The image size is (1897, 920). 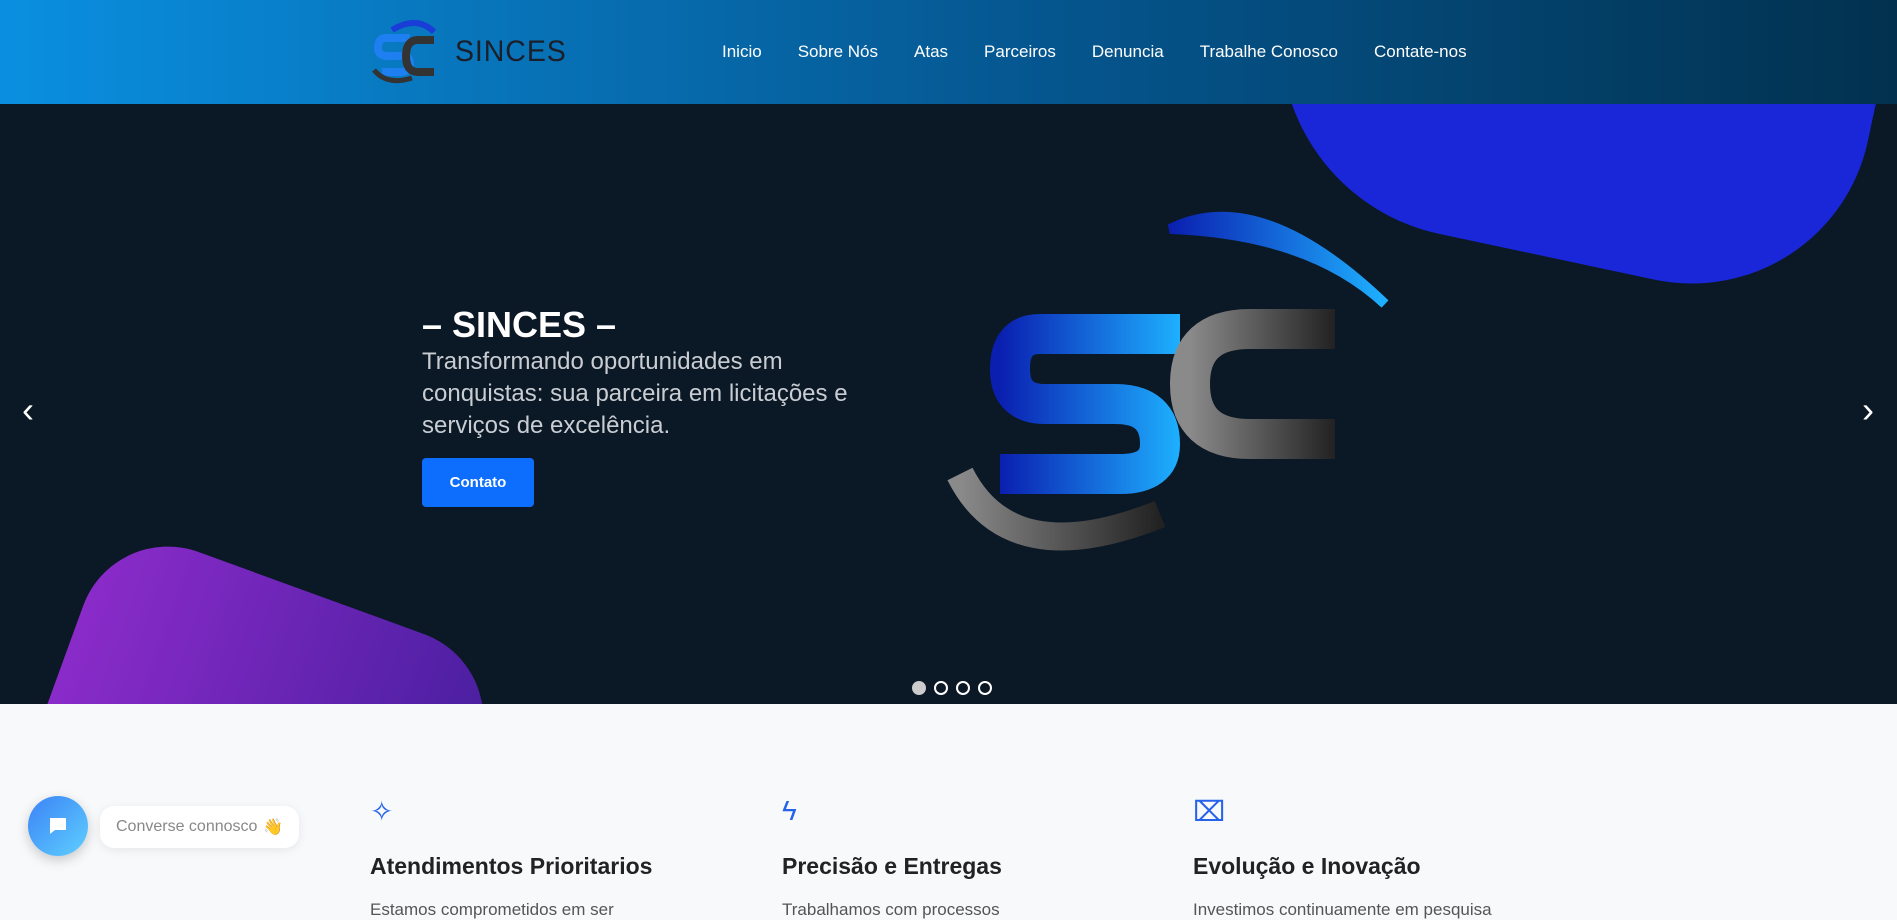 What do you see at coordinates (891, 909) in the screenshot?
I see `feature-text: Trabalhamos com processos` at bounding box center [891, 909].